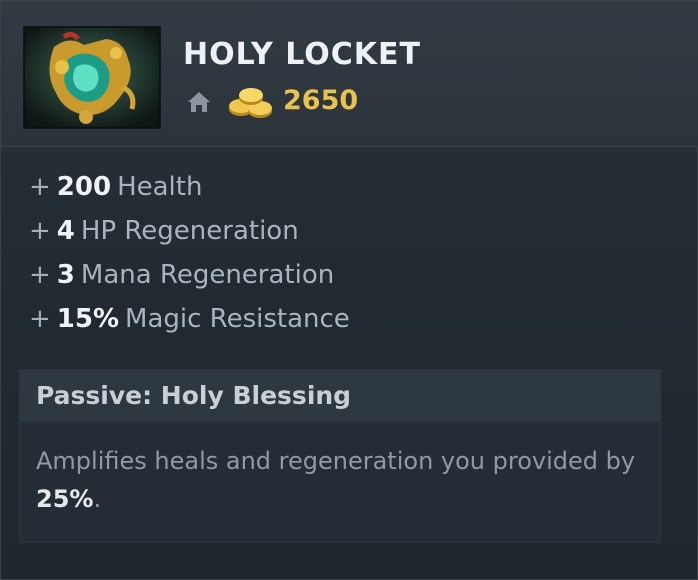 The height and width of the screenshot is (580, 698). I want to click on stat-label: Health, so click(160, 187).